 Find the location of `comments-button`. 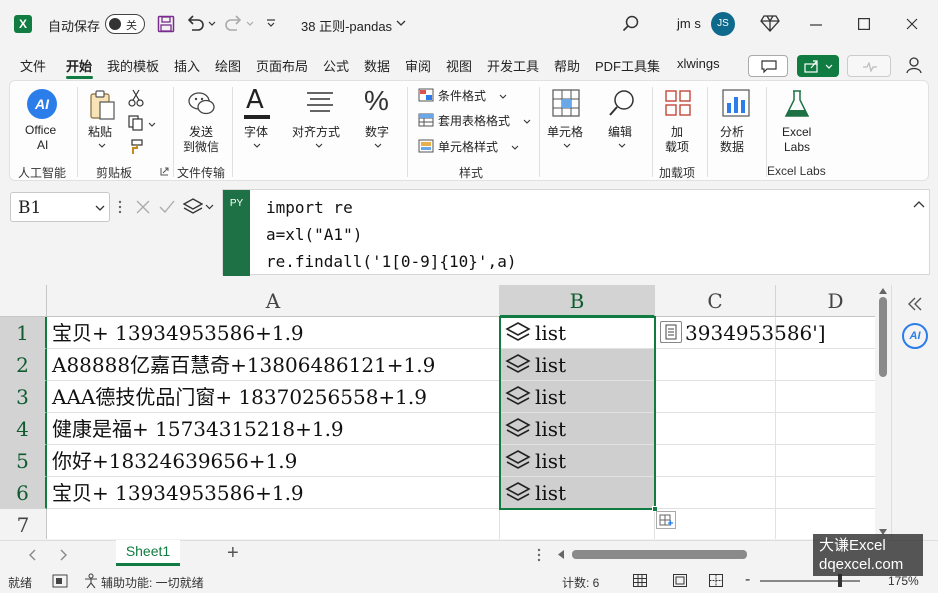

comments-button is located at coordinates (768, 66).